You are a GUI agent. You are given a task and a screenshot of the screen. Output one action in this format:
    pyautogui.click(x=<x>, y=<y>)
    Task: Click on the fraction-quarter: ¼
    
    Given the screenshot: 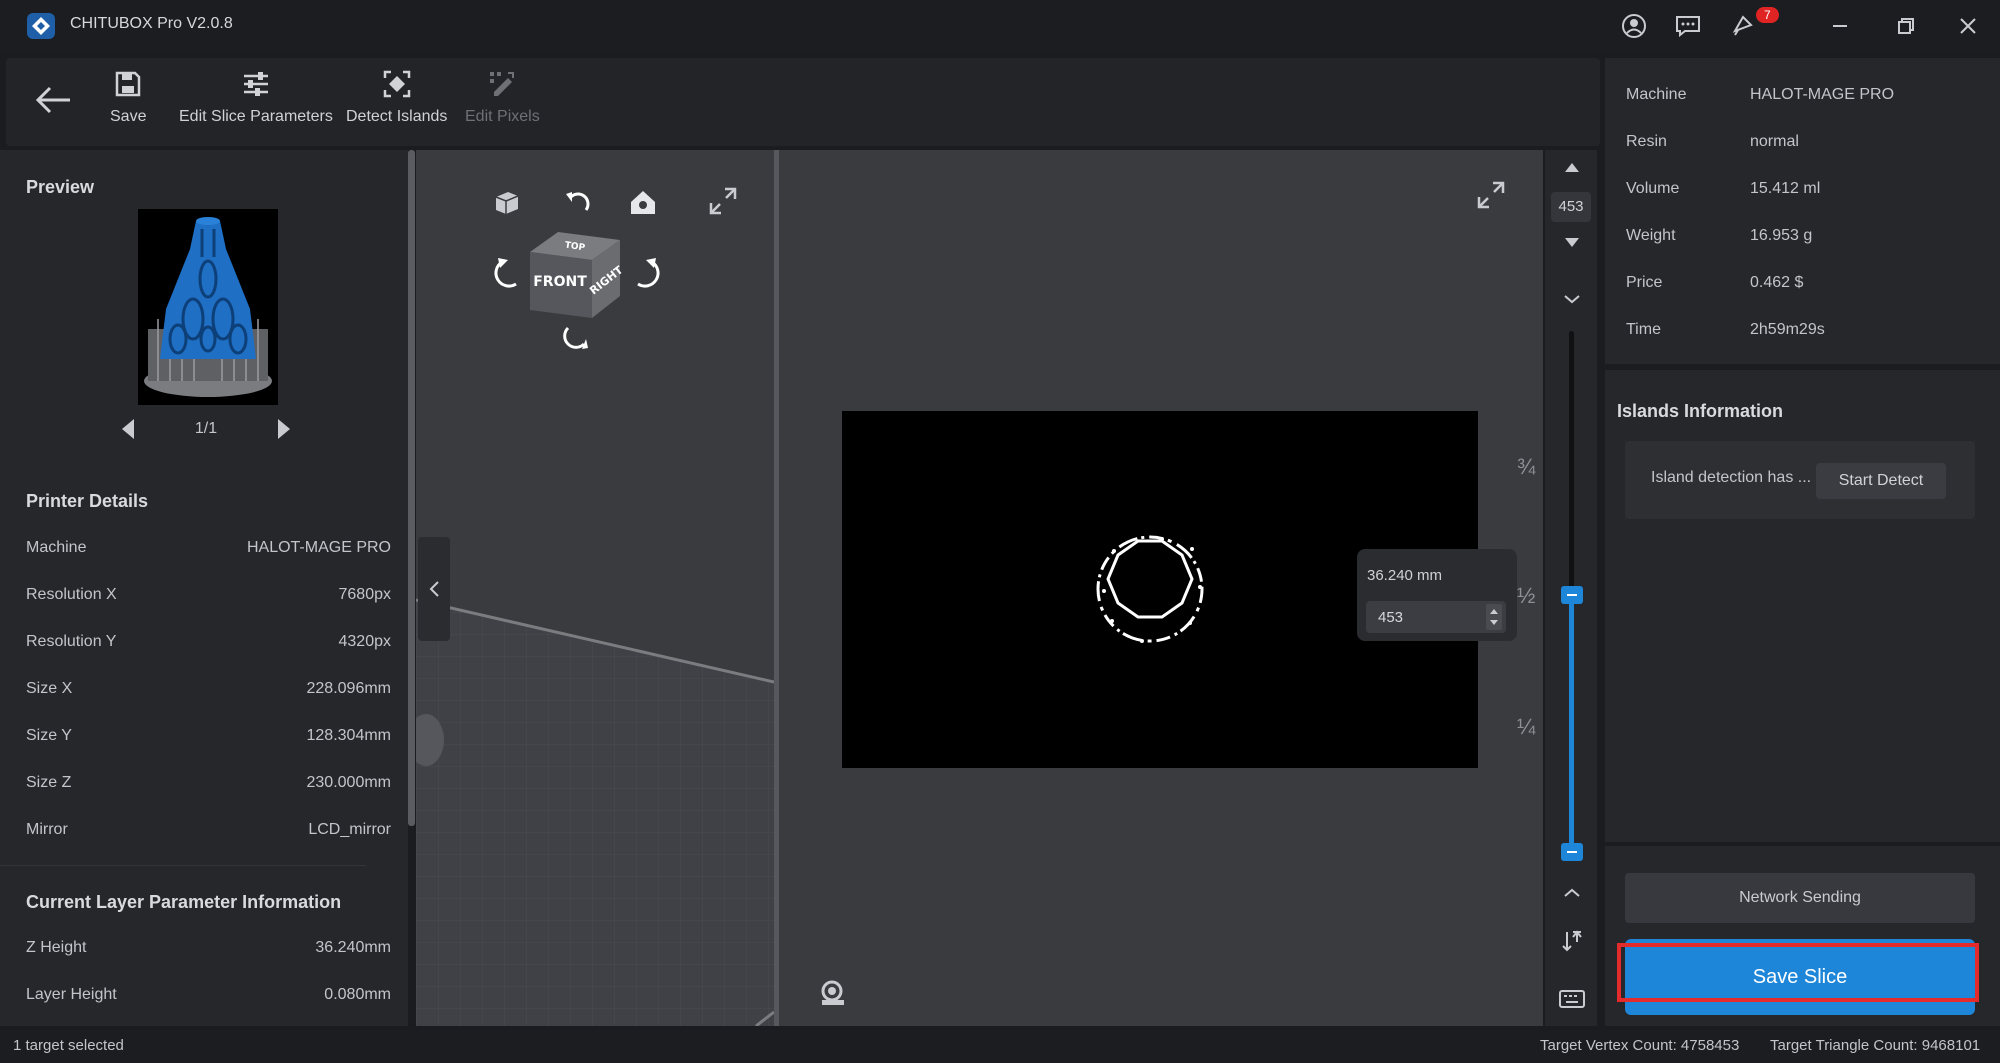 What is the action you would take?
    pyautogui.click(x=1526, y=726)
    